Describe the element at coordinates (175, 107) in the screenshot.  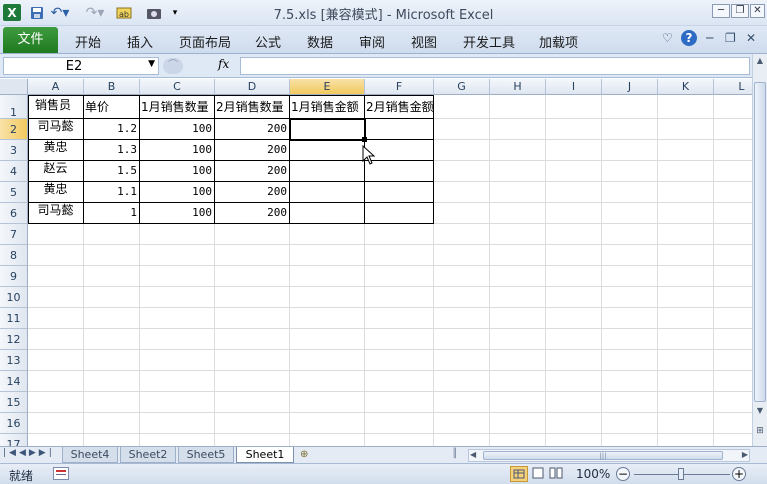
I see `header-cell: 1月销售数量` at that location.